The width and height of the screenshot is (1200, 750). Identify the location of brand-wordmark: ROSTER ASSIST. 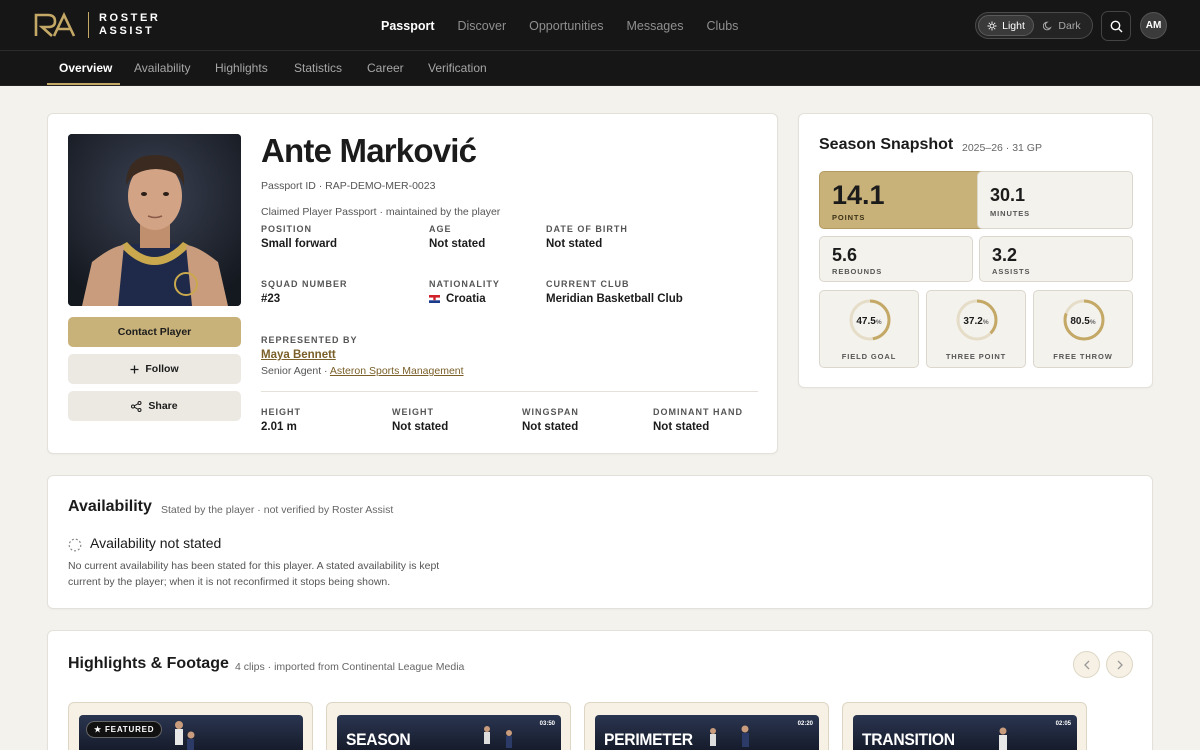
(129, 25).